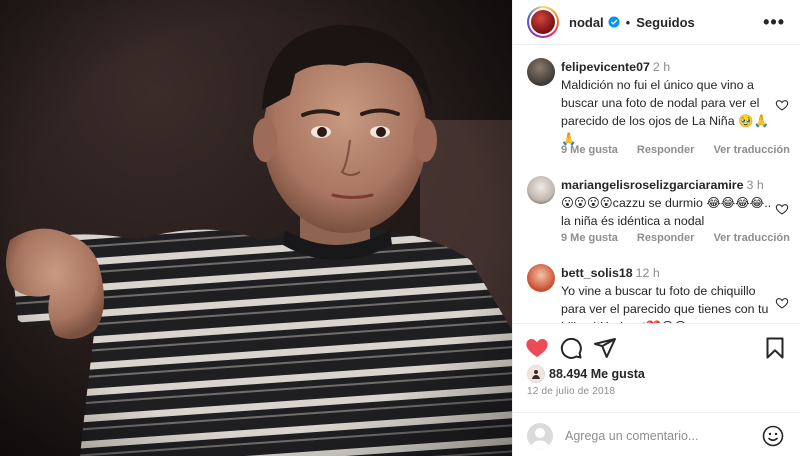  I want to click on likes-summary: 88.494 Me gusta, so click(586, 374).